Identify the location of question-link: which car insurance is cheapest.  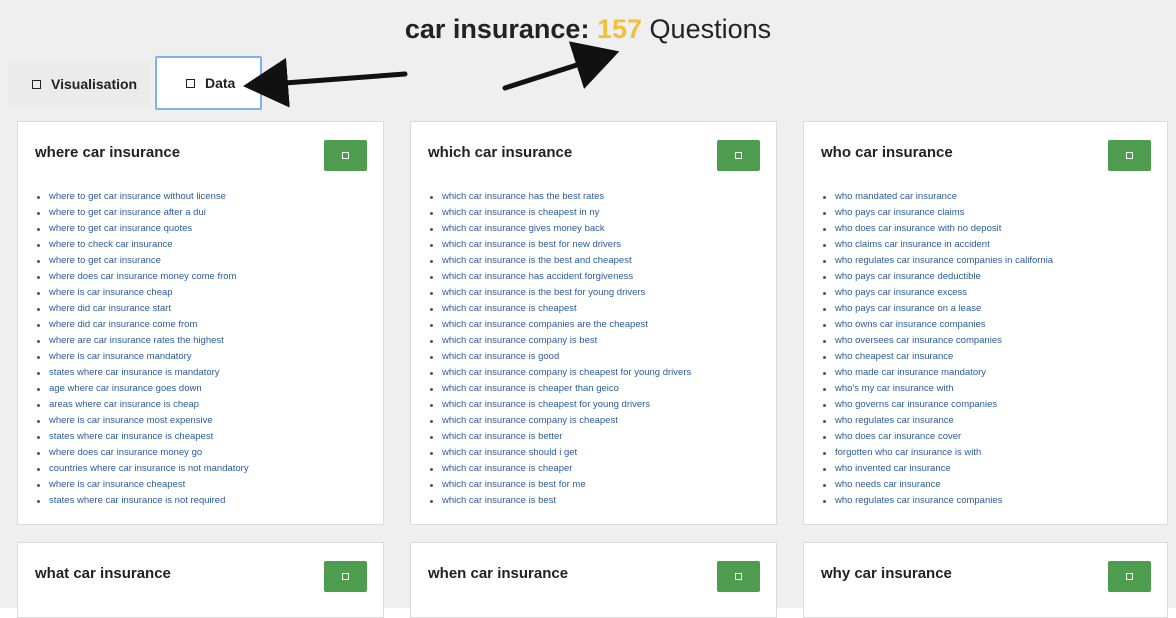
(559, 309).